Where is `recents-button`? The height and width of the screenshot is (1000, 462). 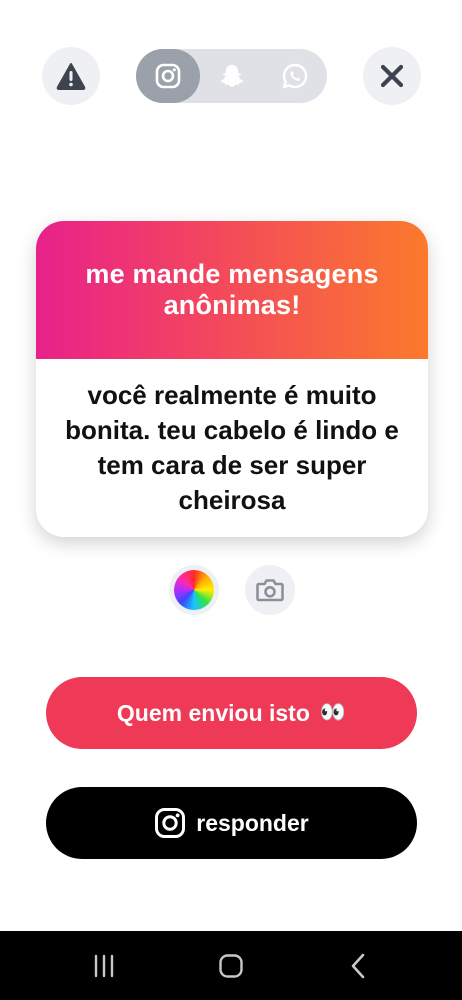 recents-button is located at coordinates (104, 966).